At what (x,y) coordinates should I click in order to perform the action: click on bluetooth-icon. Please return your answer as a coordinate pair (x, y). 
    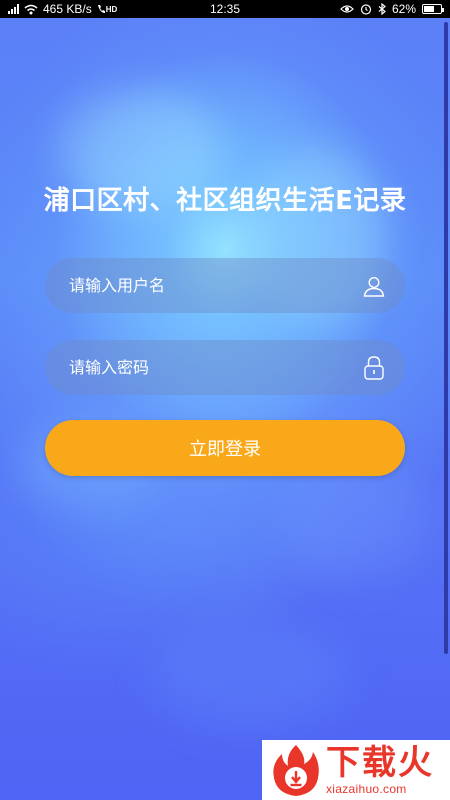
    Looking at the image, I should click on (382, 9).